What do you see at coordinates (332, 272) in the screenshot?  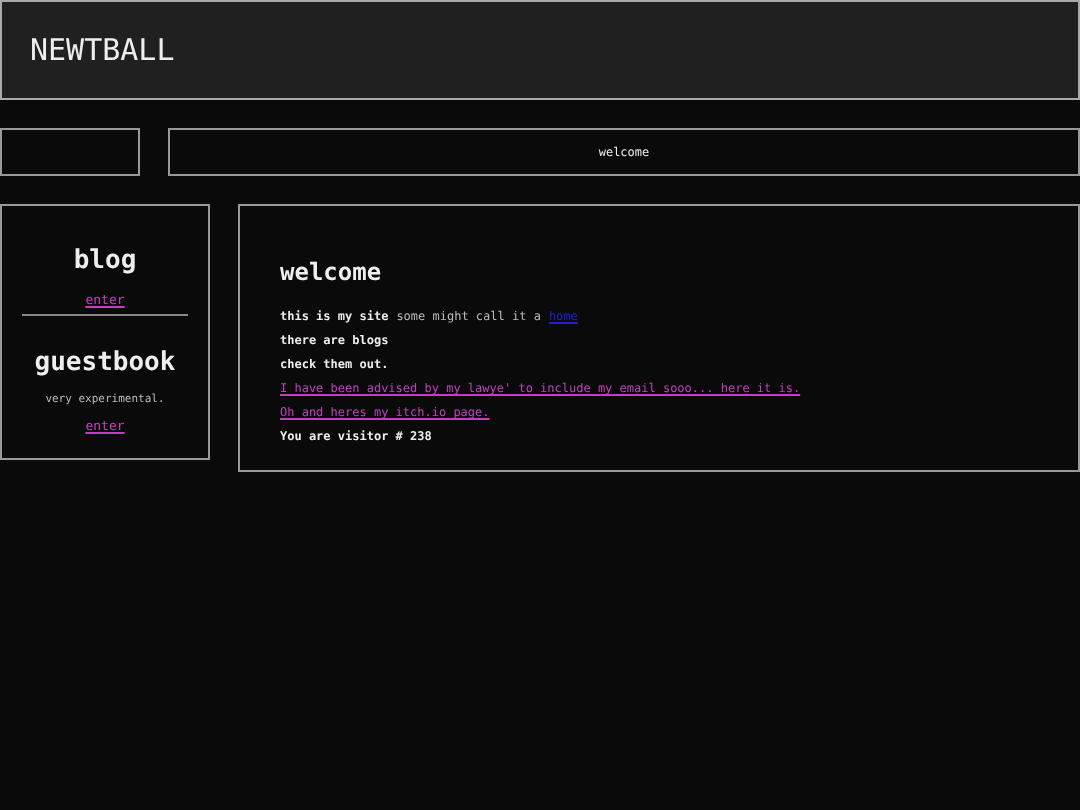 I see `content-title: welcome` at bounding box center [332, 272].